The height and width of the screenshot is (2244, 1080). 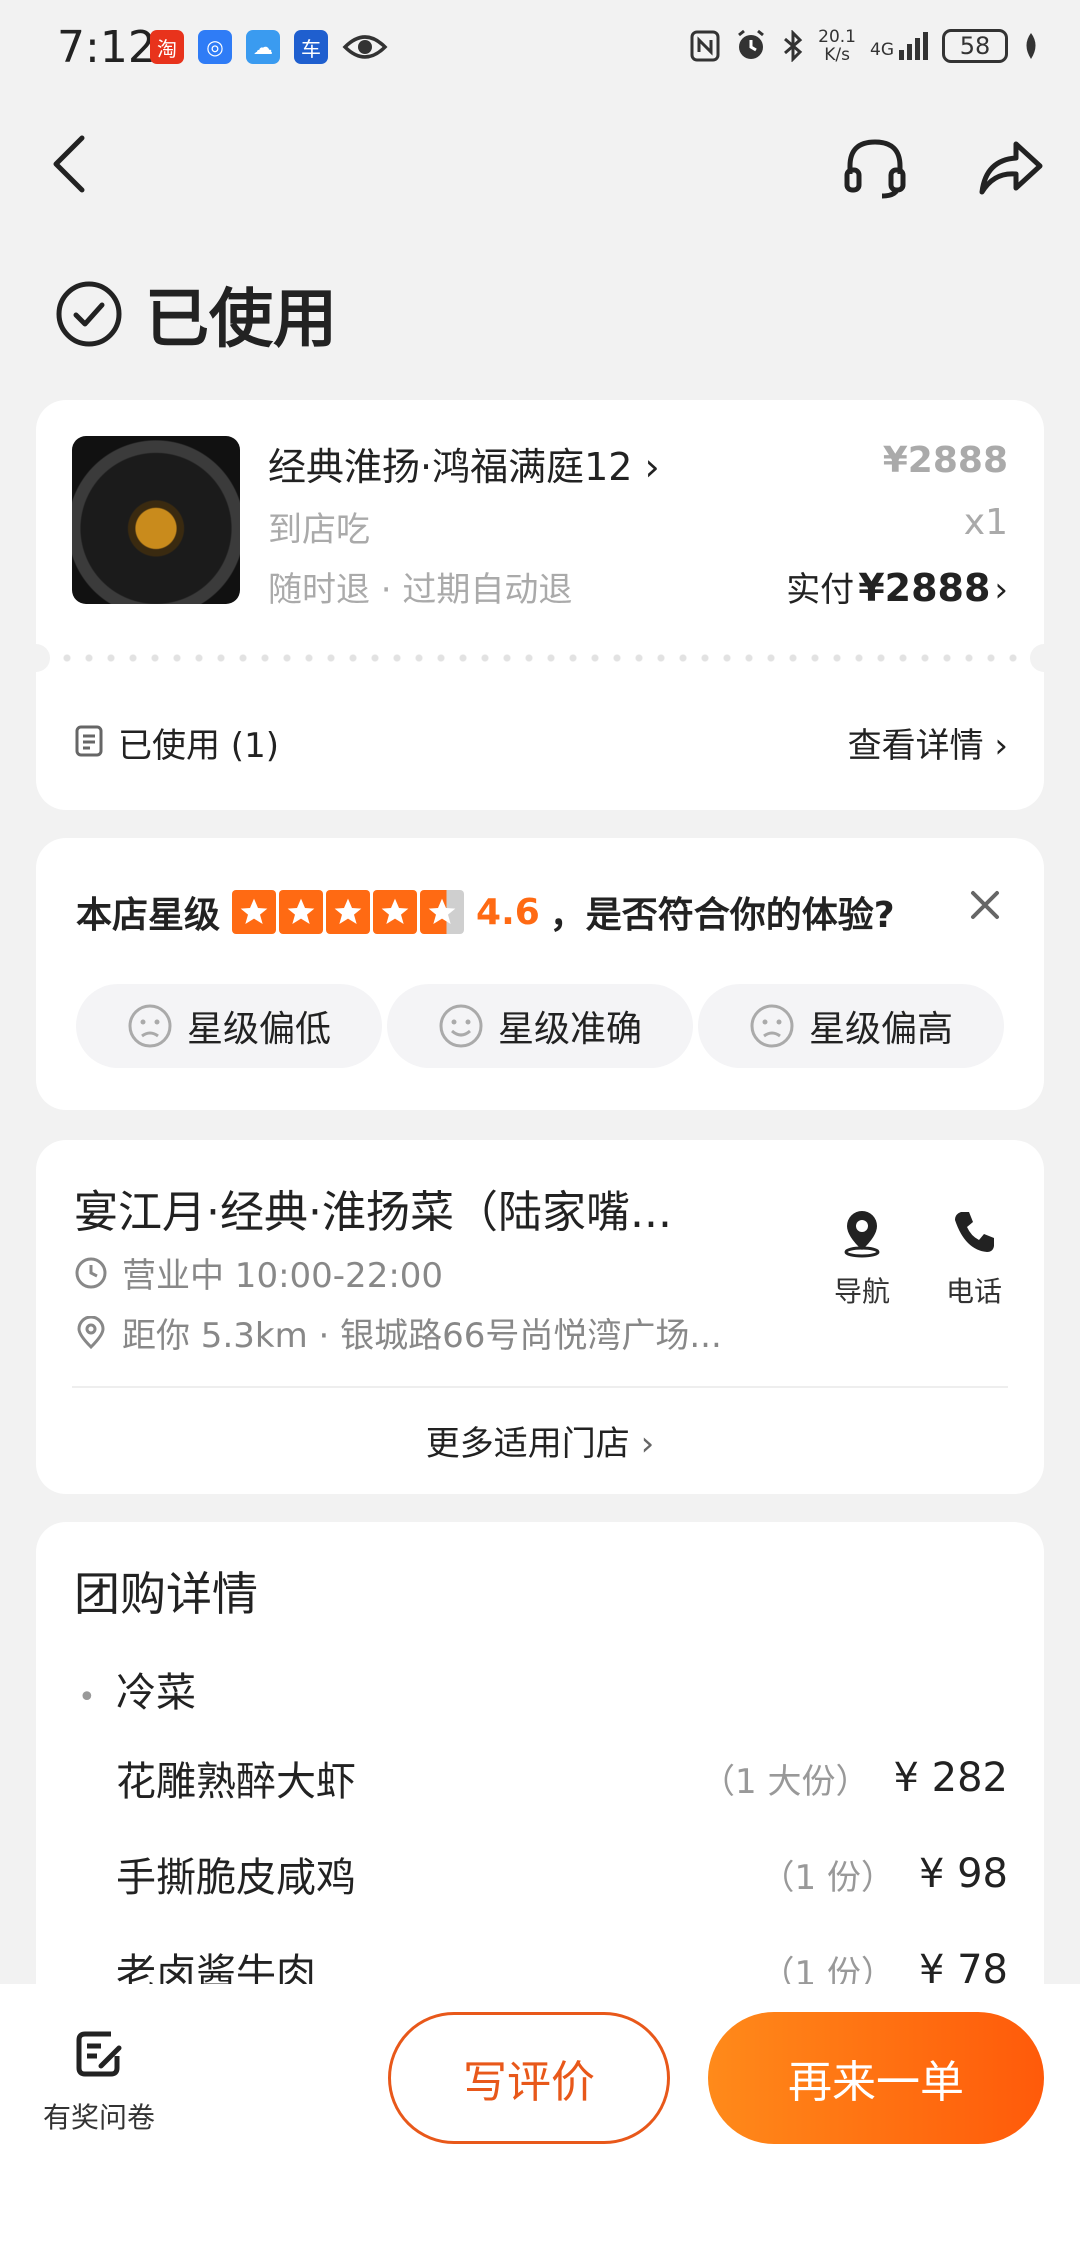 What do you see at coordinates (928, 742) in the screenshot?
I see `view-details-link: 查看详情 ›` at bounding box center [928, 742].